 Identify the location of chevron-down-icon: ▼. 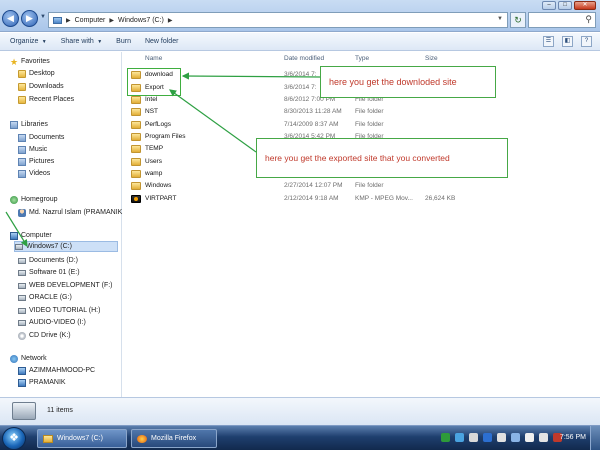
(43, 42).